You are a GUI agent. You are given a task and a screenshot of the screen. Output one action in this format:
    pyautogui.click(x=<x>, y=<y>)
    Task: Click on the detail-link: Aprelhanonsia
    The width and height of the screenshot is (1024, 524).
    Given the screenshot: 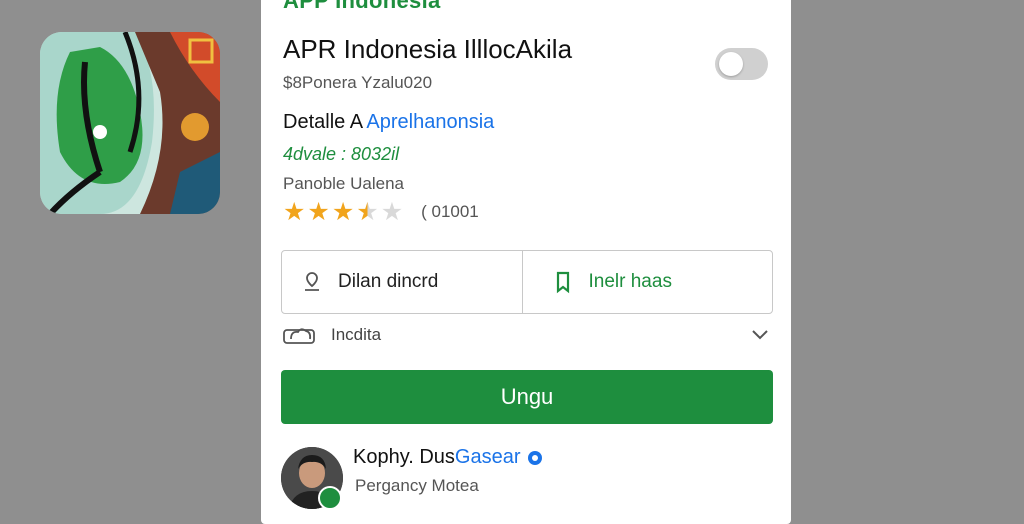 What is the action you would take?
    pyautogui.click(x=430, y=122)
    